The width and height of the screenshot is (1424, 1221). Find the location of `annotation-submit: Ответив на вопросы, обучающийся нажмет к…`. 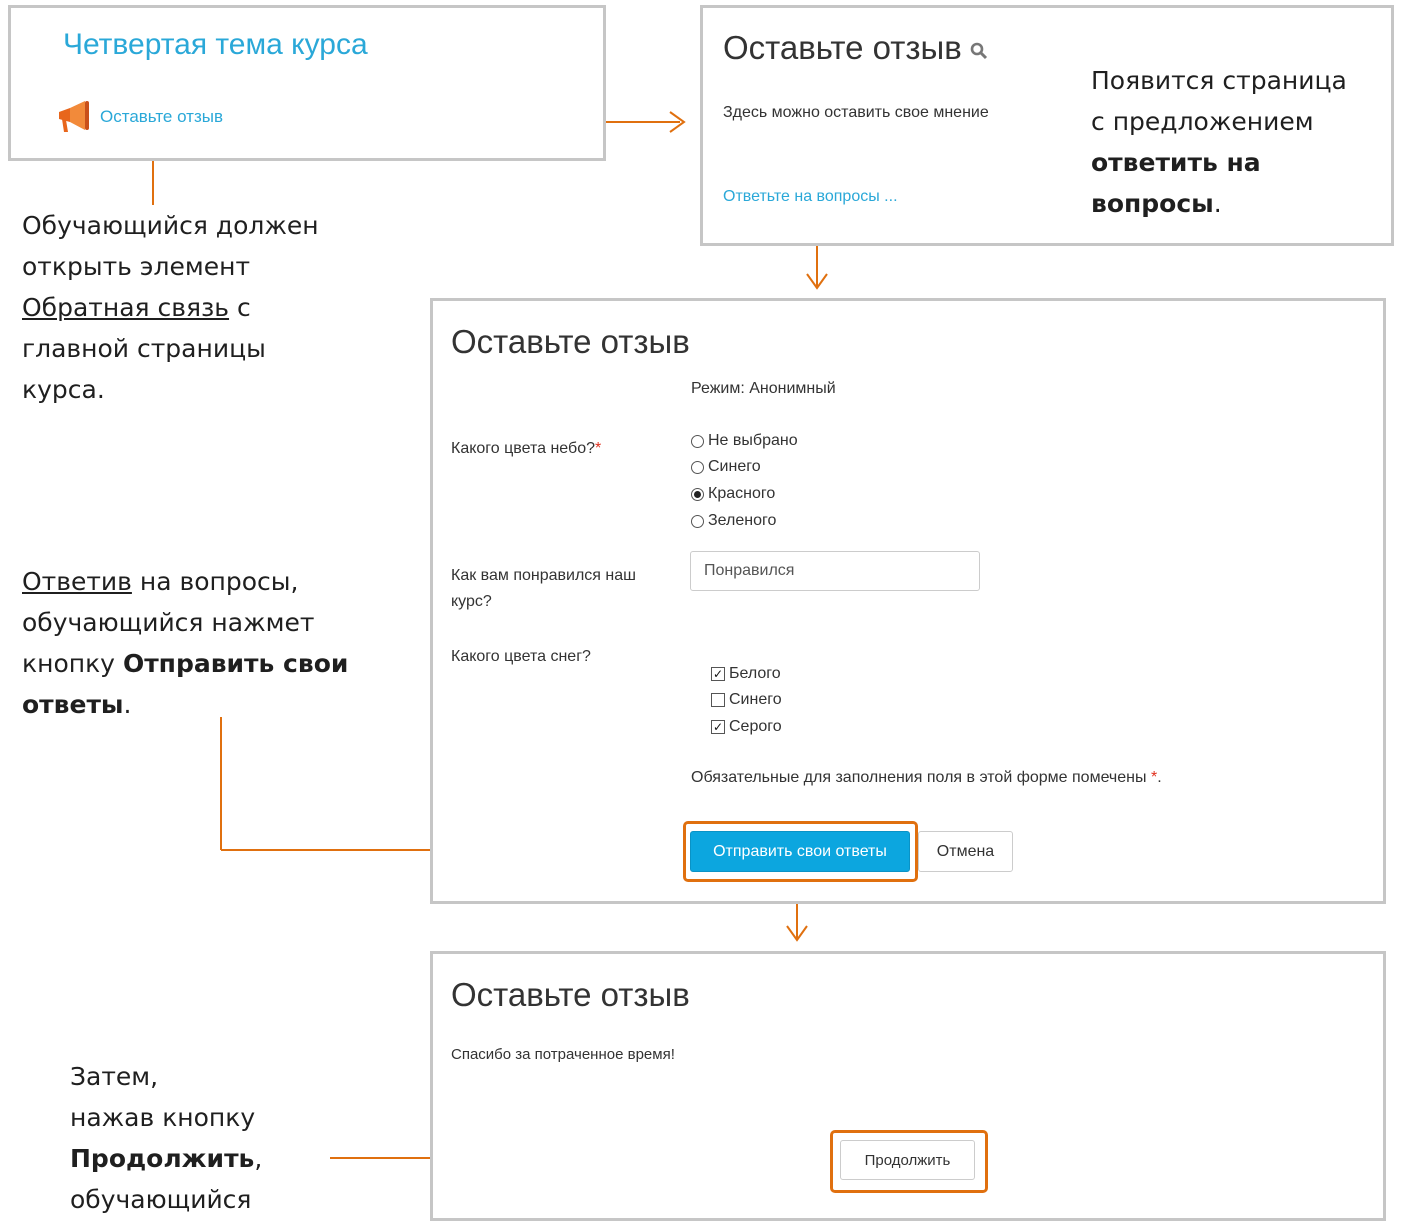

annotation-submit: Ответив на вопросы, обучающийся нажмет к… is located at coordinates (185, 643).